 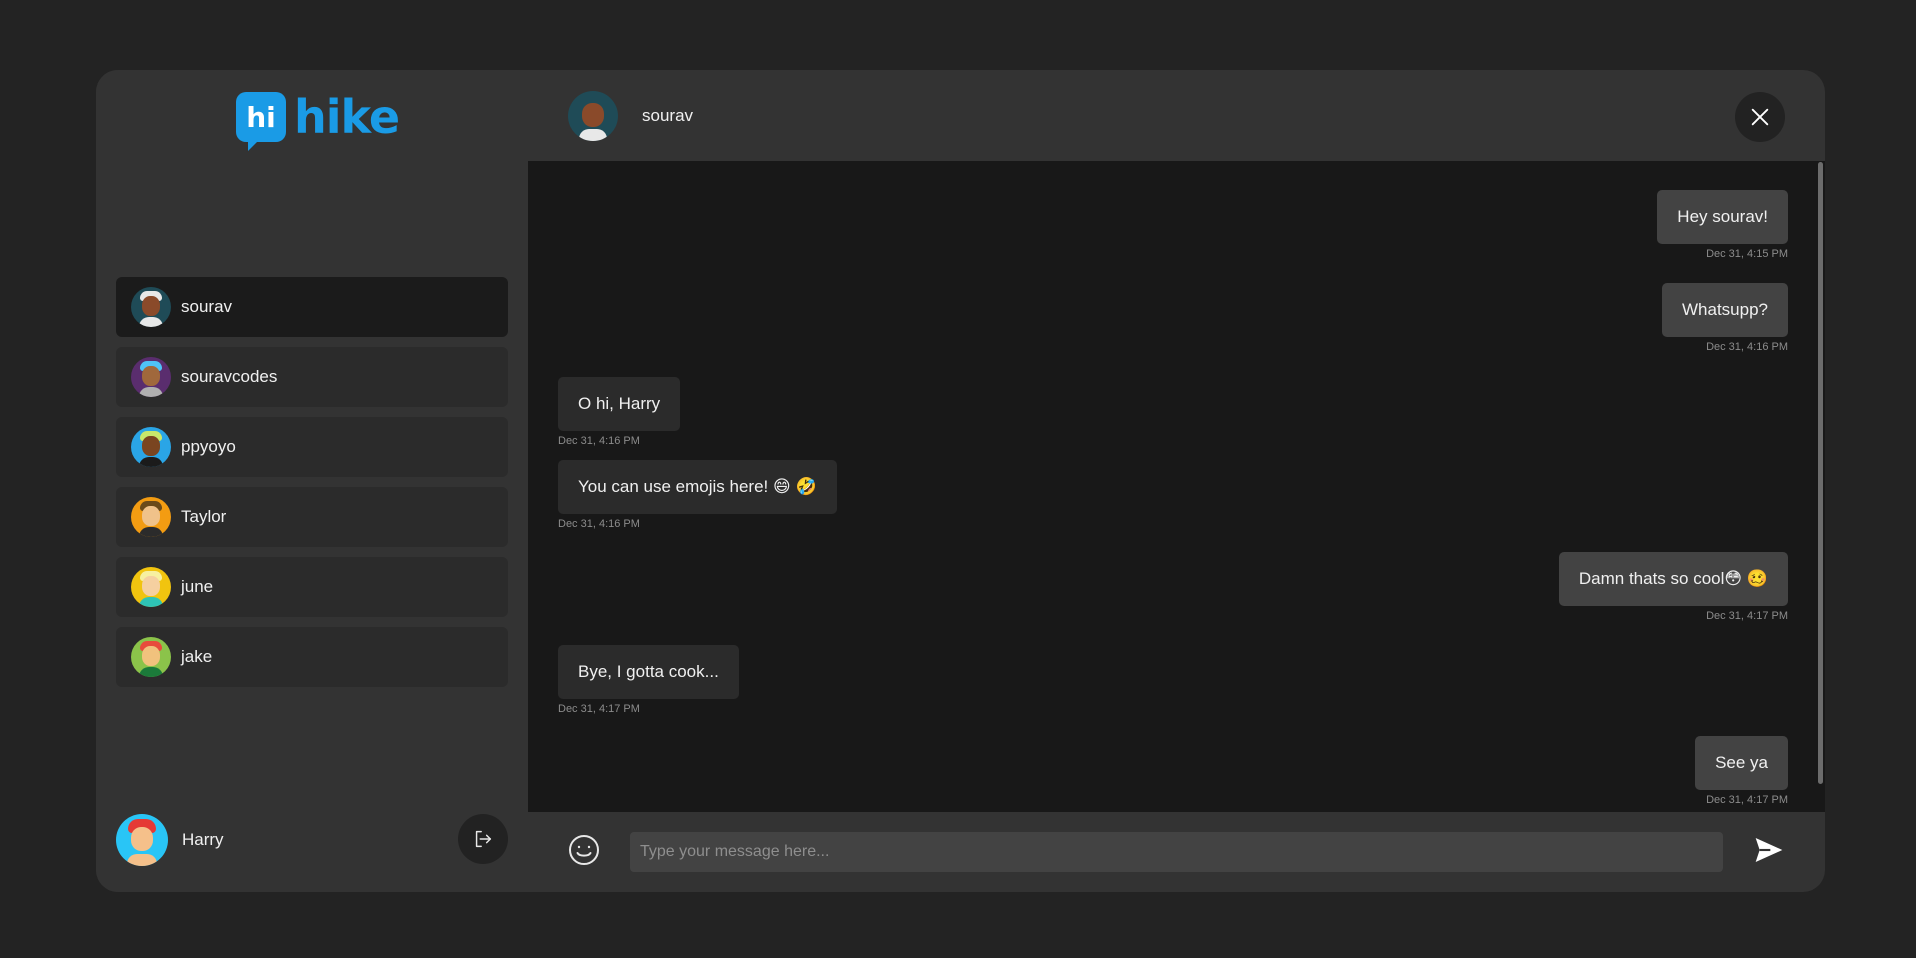 I want to click on message-outgoing: See ya Dec 31, 4:17 PM, so click(x=1741, y=771).